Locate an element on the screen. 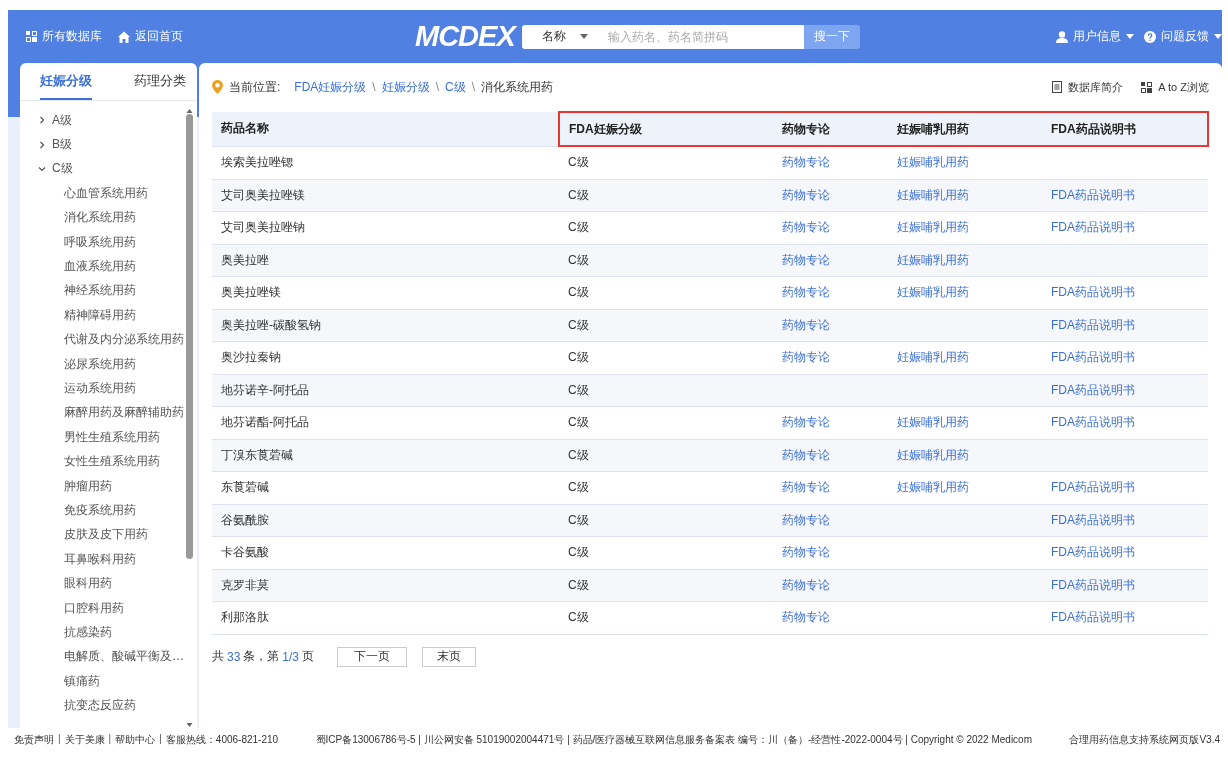 The width and height of the screenshot is (1228, 760). nav-menu: 问题反馈 is located at coordinates (1183, 36).